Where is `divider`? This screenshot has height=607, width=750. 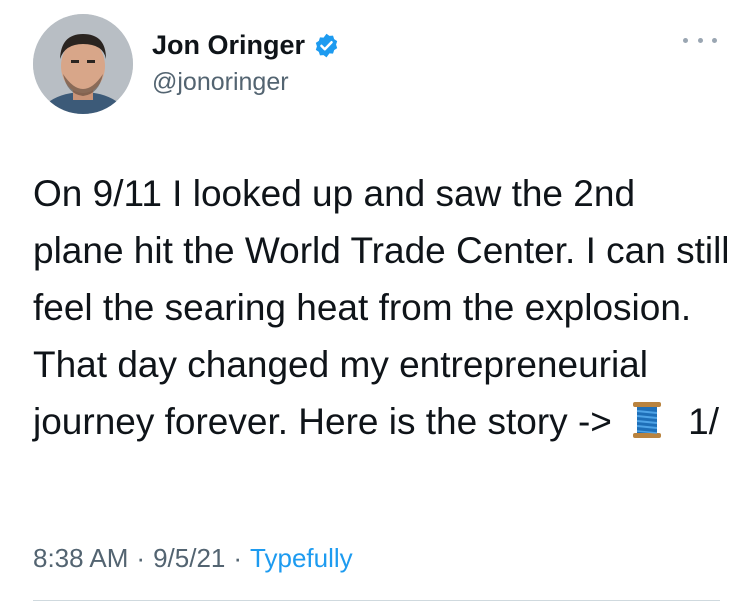 divider is located at coordinates (376, 600).